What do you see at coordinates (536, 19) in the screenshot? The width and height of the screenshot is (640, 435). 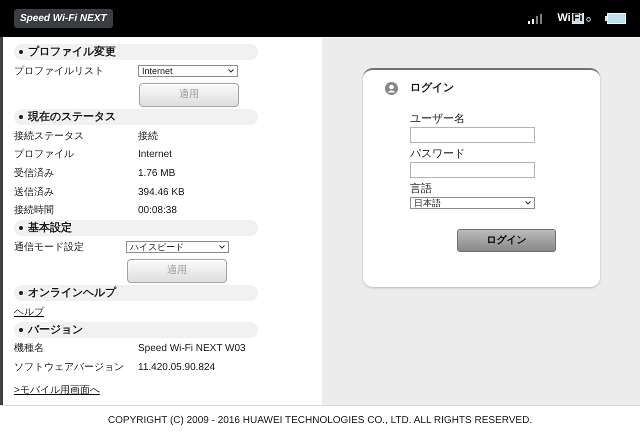 I see `signal-icon` at bounding box center [536, 19].